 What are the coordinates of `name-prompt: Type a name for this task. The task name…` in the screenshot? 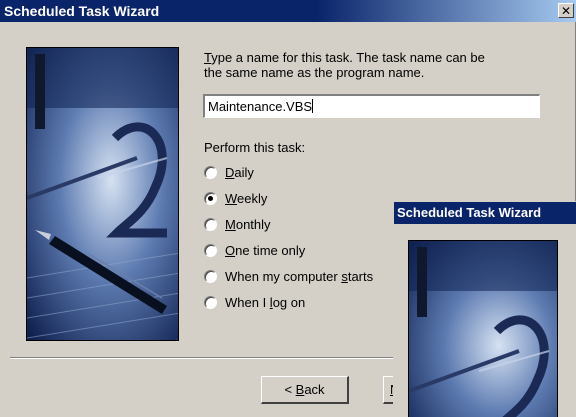 It's located at (374, 65).